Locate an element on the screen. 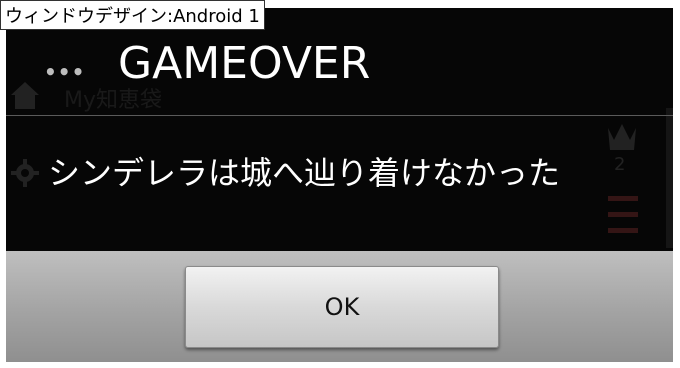 Image resolution: width=680 pixels, height=368 pixels. ok-button-label: OK is located at coordinates (342, 307).